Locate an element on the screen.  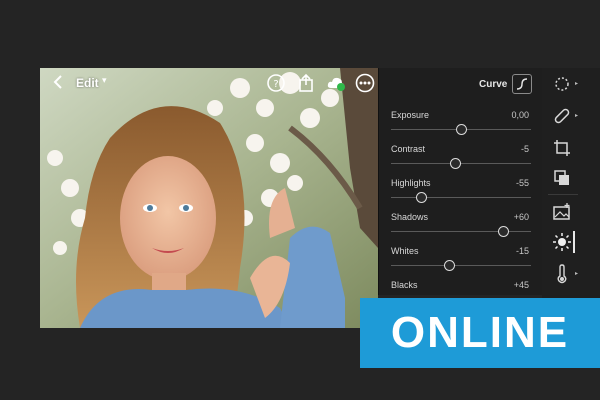
online-banner-text: ONLINE is located at coordinates (480, 332).